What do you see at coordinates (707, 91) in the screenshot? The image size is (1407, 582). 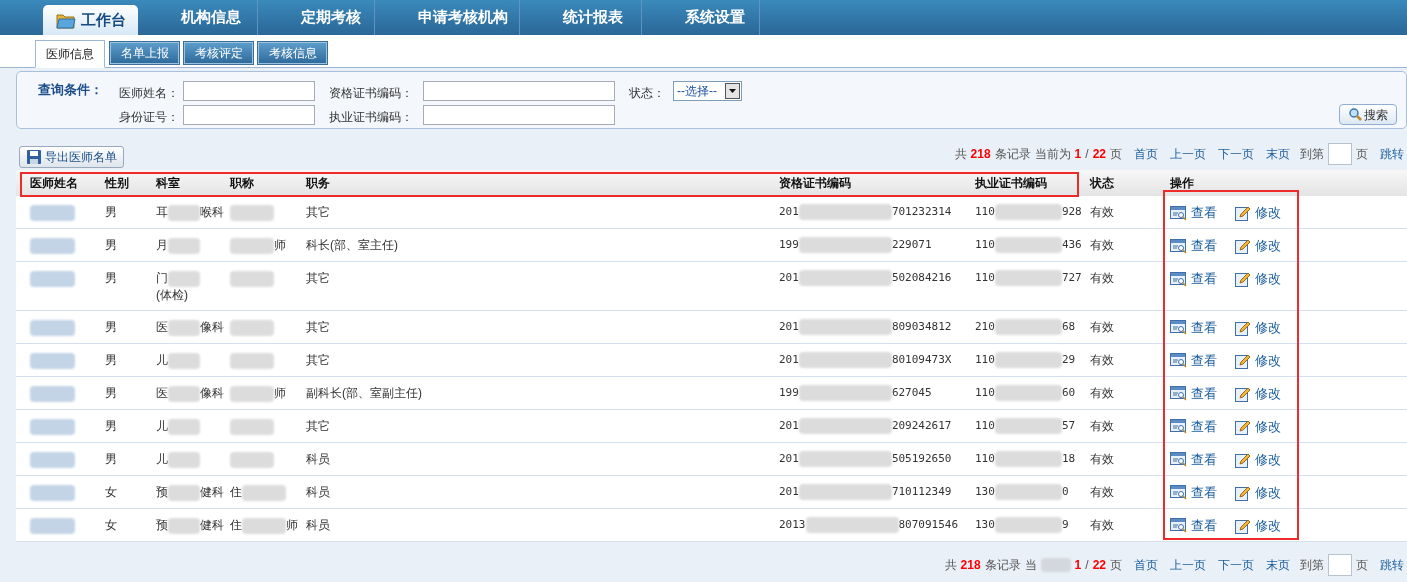 I see `status-dropdown: --选择--` at bounding box center [707, 91].